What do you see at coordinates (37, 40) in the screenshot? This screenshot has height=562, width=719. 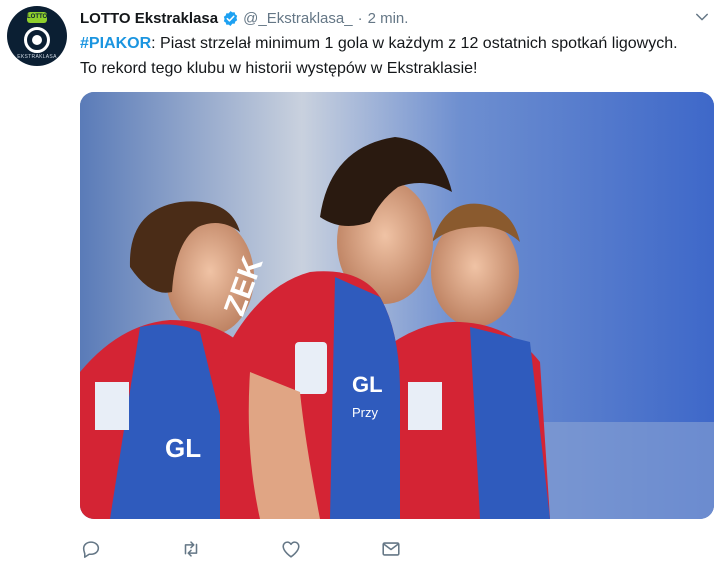 I see `ekstraklasa-logo-icon` at bounding box center [37, 40].